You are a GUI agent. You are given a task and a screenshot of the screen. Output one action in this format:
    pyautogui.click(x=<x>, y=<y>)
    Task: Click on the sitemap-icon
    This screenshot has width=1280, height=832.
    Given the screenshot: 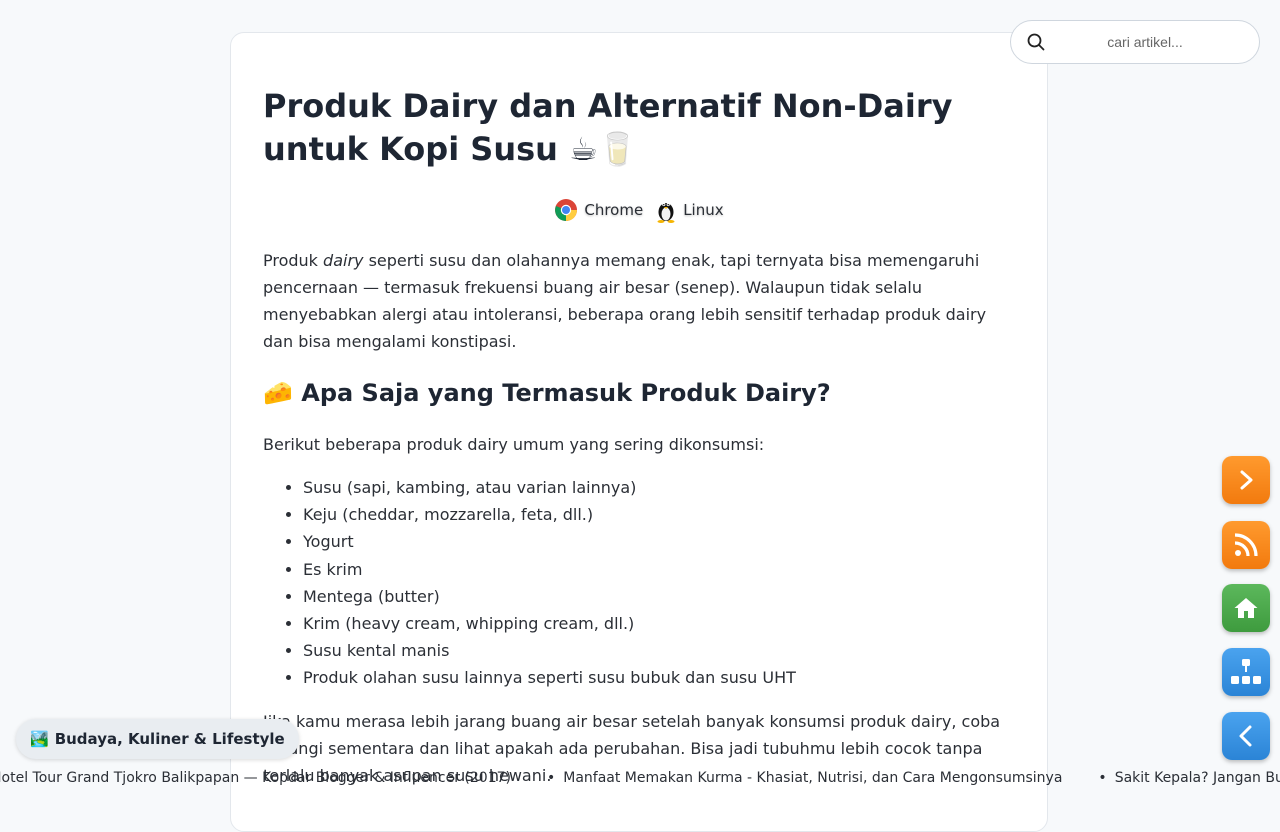 What is the action you would take?
    pyautogui.click(x=1246, y=671)
    